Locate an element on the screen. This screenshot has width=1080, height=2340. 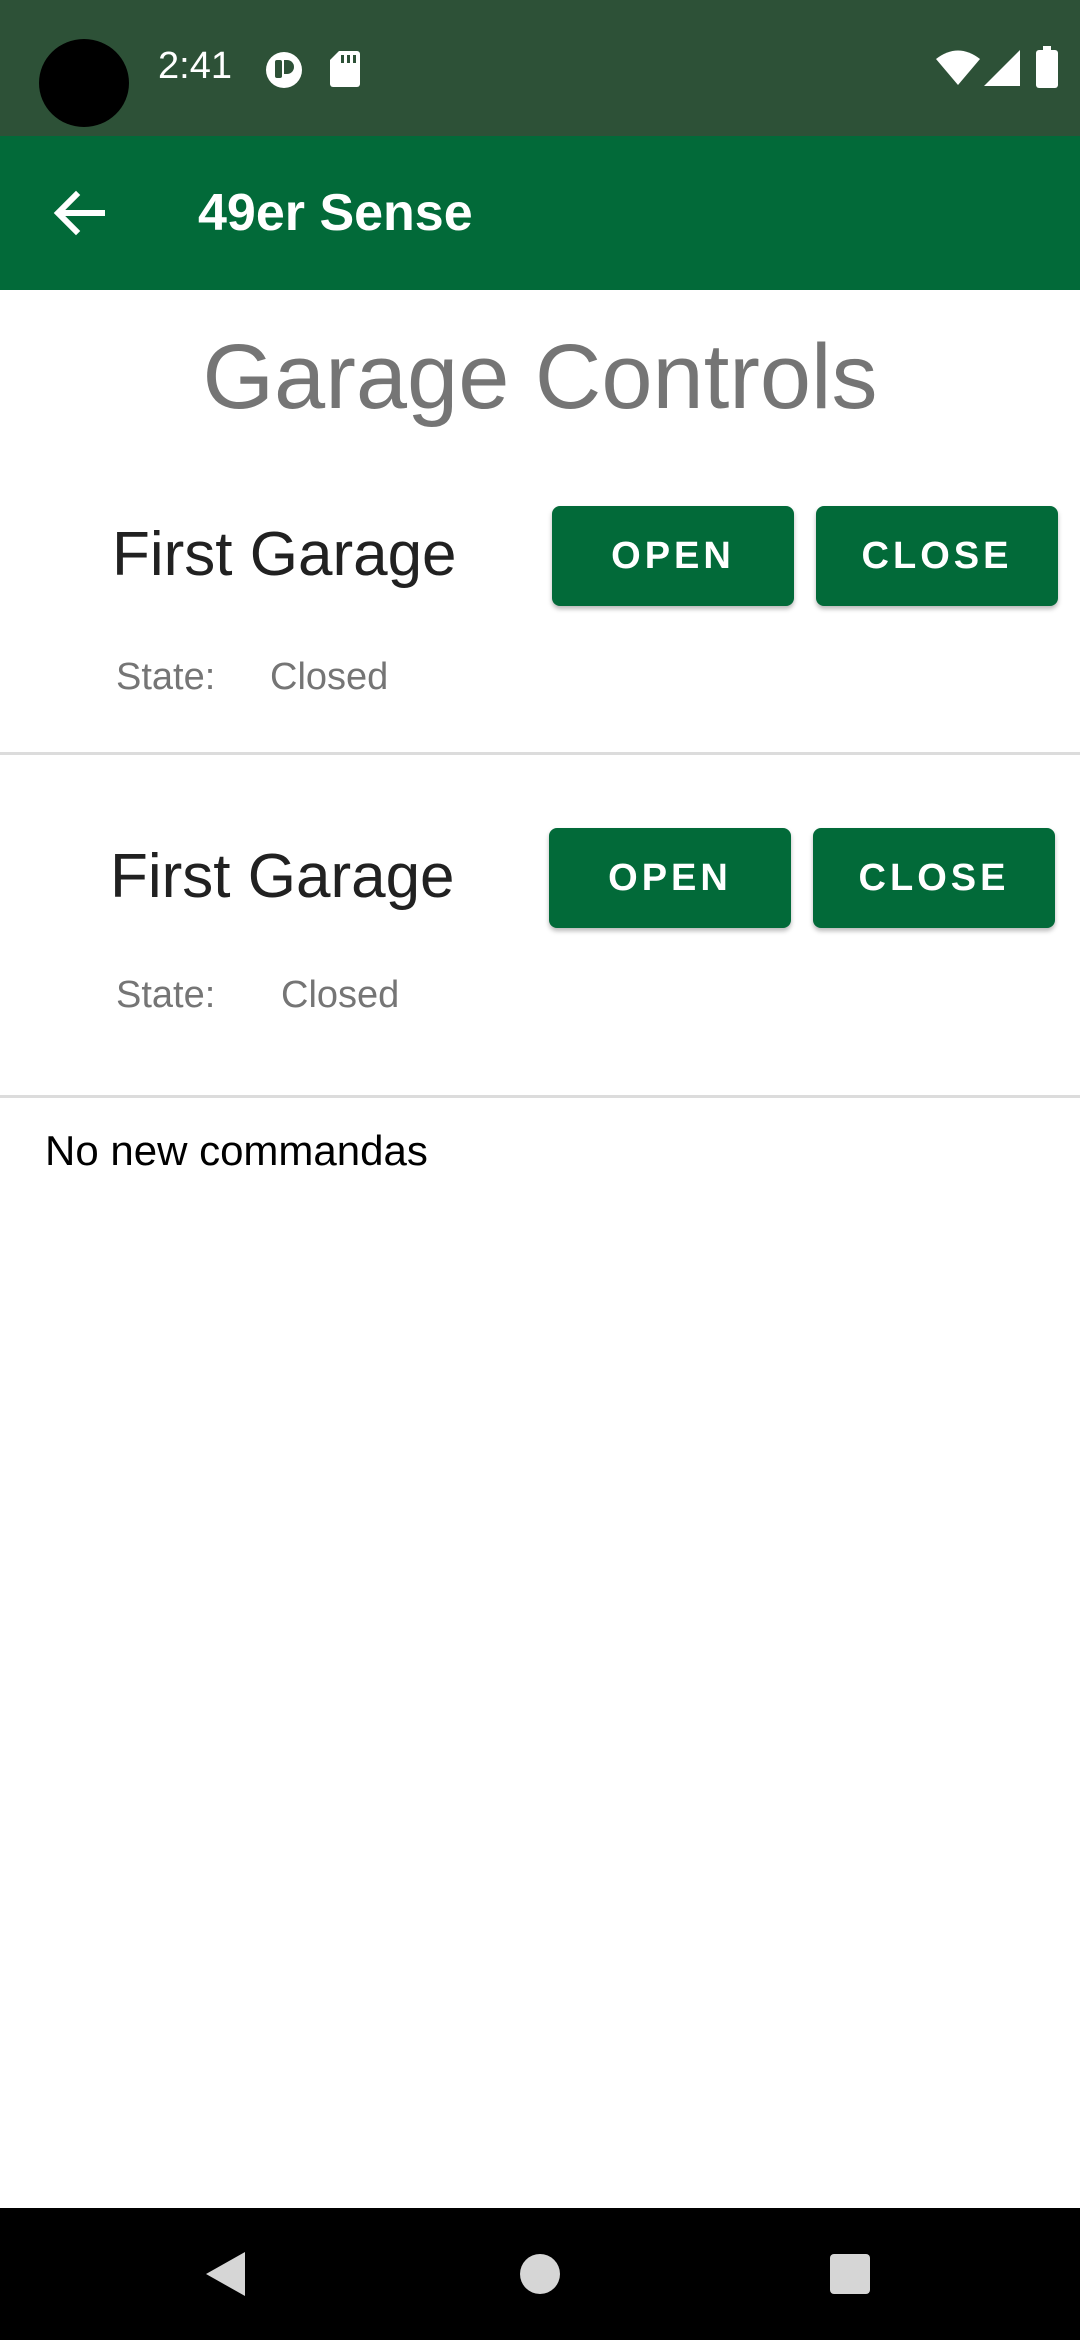
signal-icon is located at coordinates (1002, 68).